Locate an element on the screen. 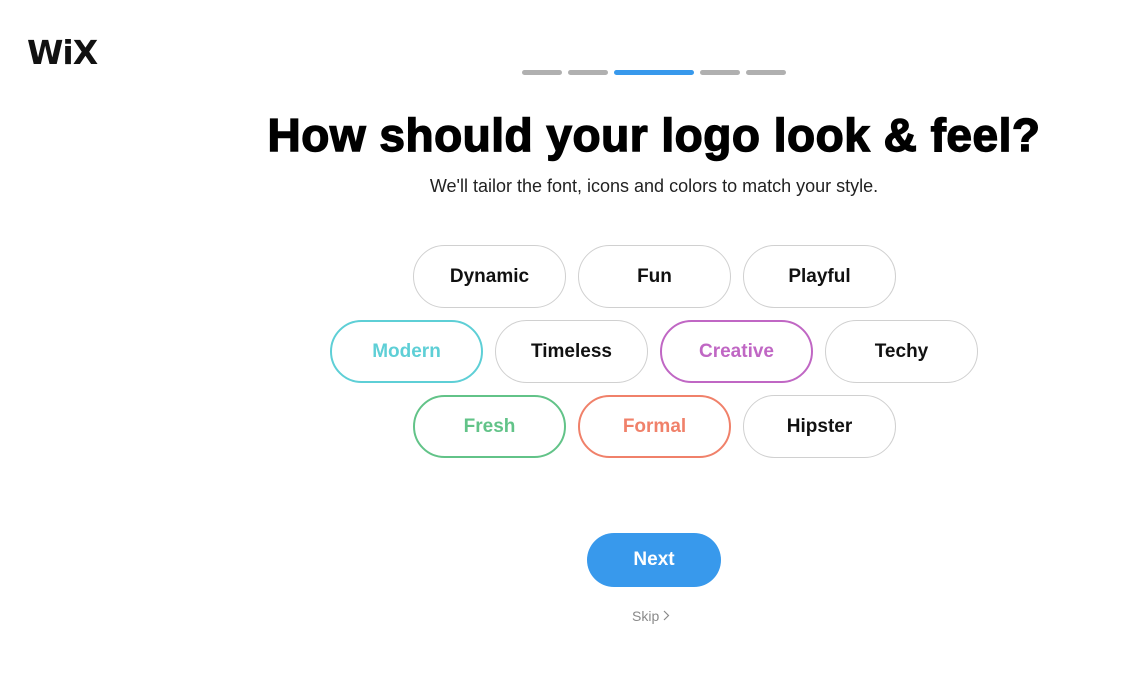 This screenshot has width=1142, height=678. page-title: How should your logo look & feel? is located at coordinates (654, 134).